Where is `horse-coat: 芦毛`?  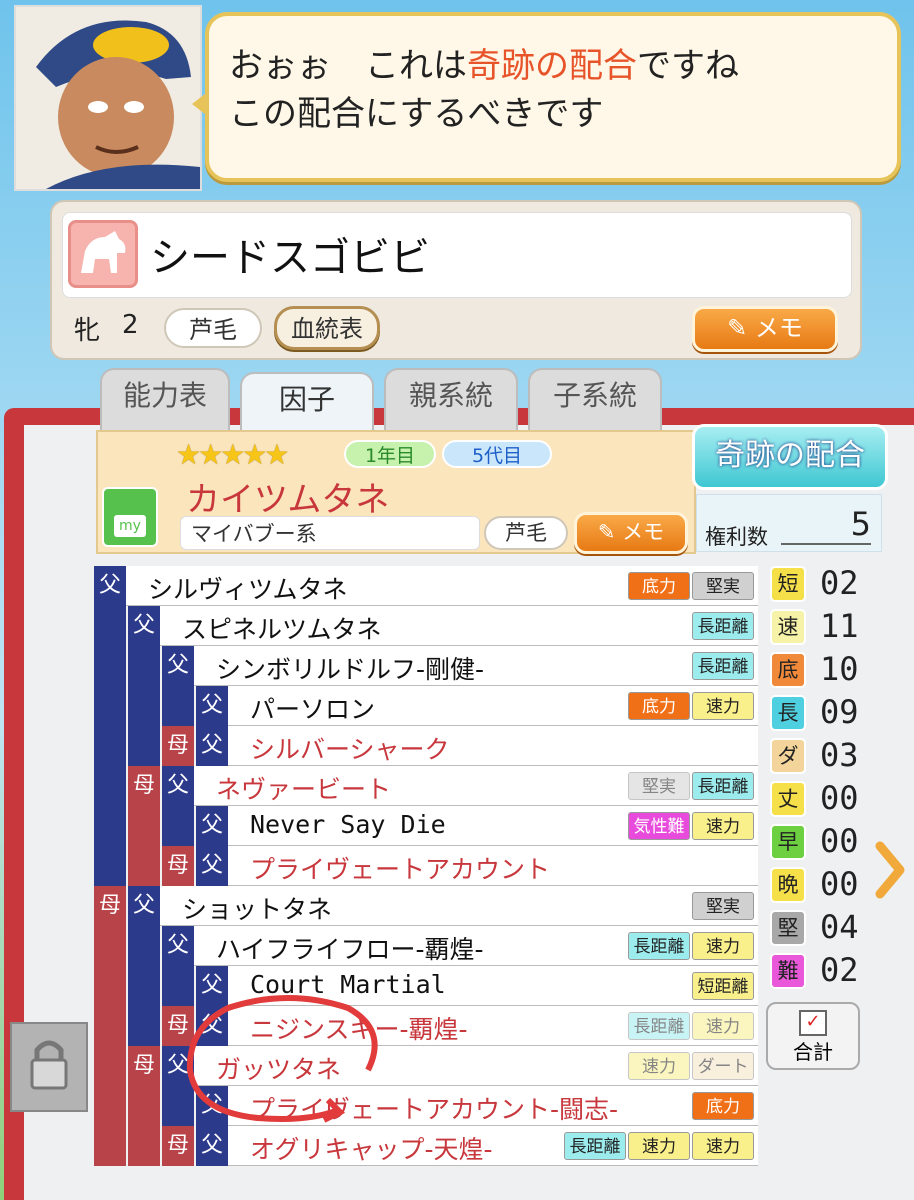
horse-coat: 芦毛 is located at coordinates (213, 328).